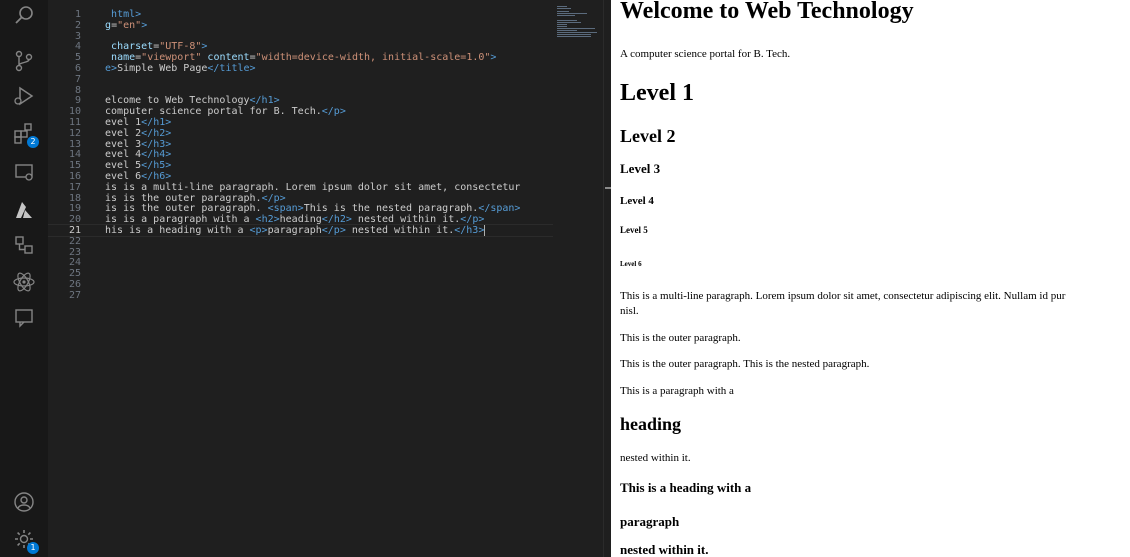 The height and width of the screenshot is (557, 1130). I want to click on code-line: 1 html>, so click(300, 14).